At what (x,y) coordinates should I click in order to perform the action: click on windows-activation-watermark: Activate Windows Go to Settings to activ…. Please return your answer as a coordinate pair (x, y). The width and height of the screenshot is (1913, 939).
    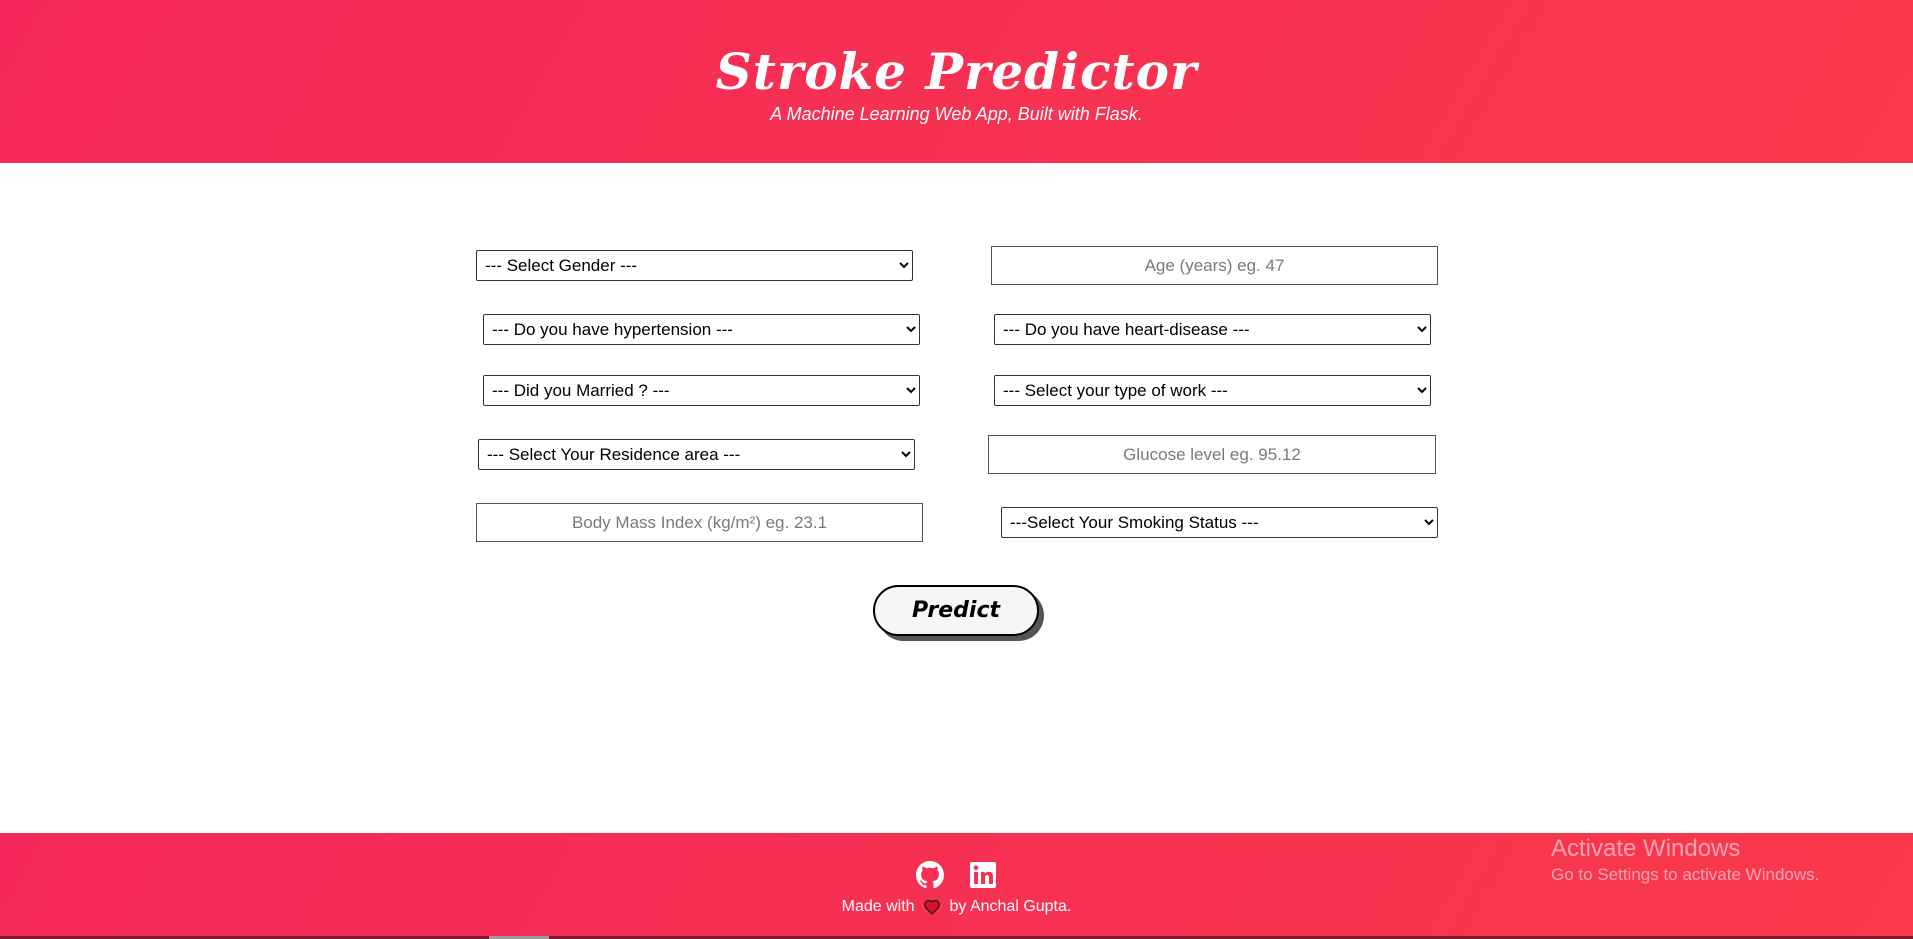
    Looking at the image, I should click on (1685, 860).